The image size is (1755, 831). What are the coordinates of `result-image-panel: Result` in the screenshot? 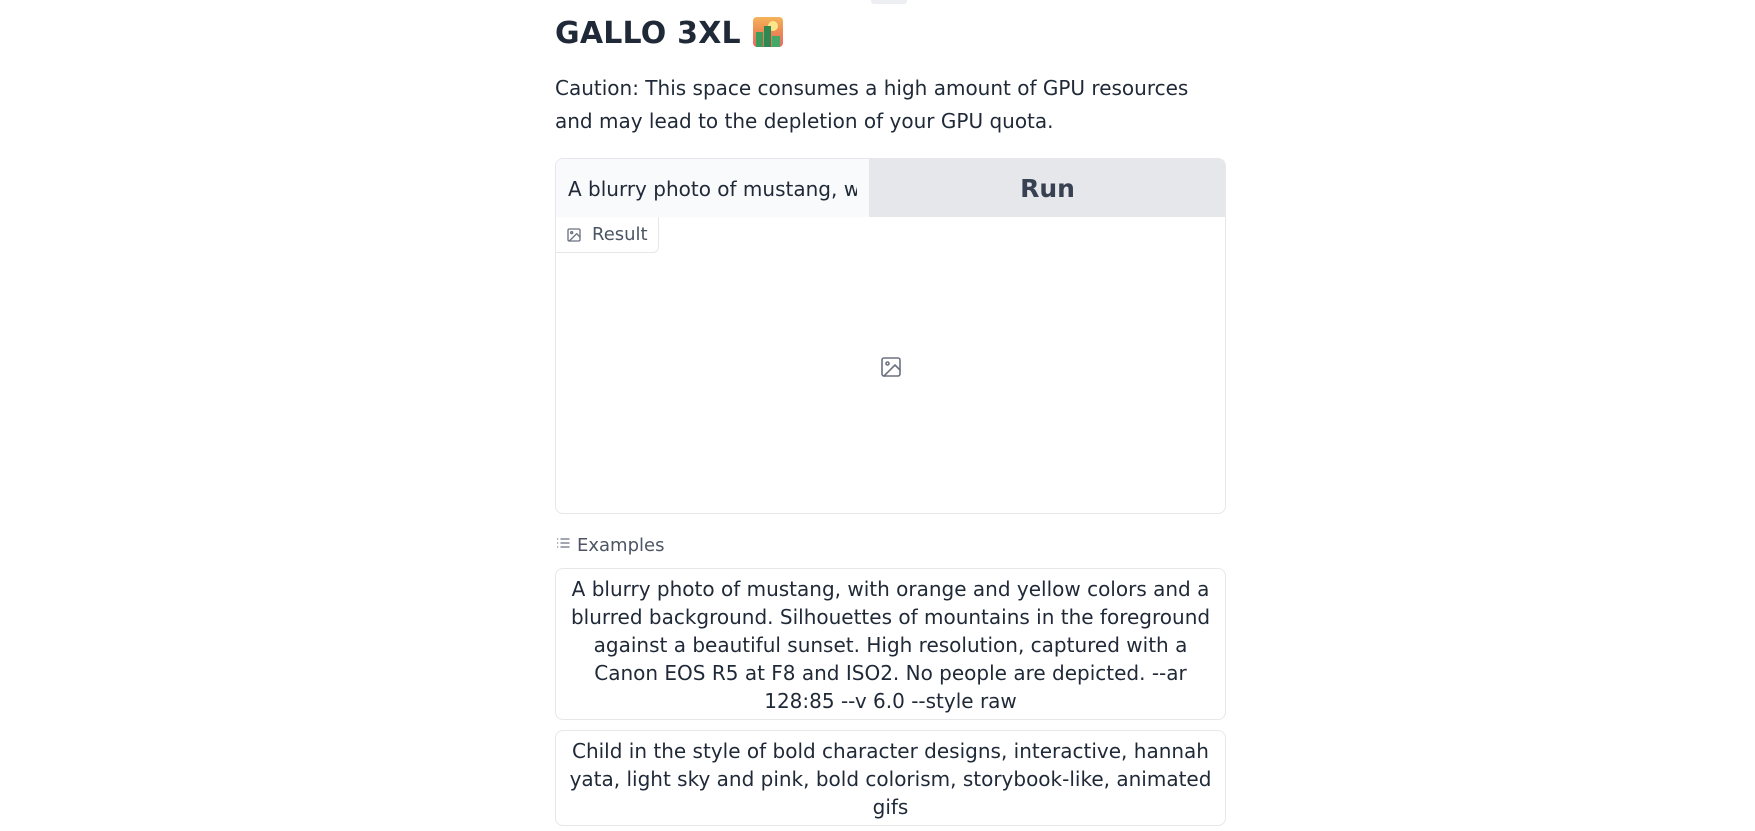 It's located at (890, 365).